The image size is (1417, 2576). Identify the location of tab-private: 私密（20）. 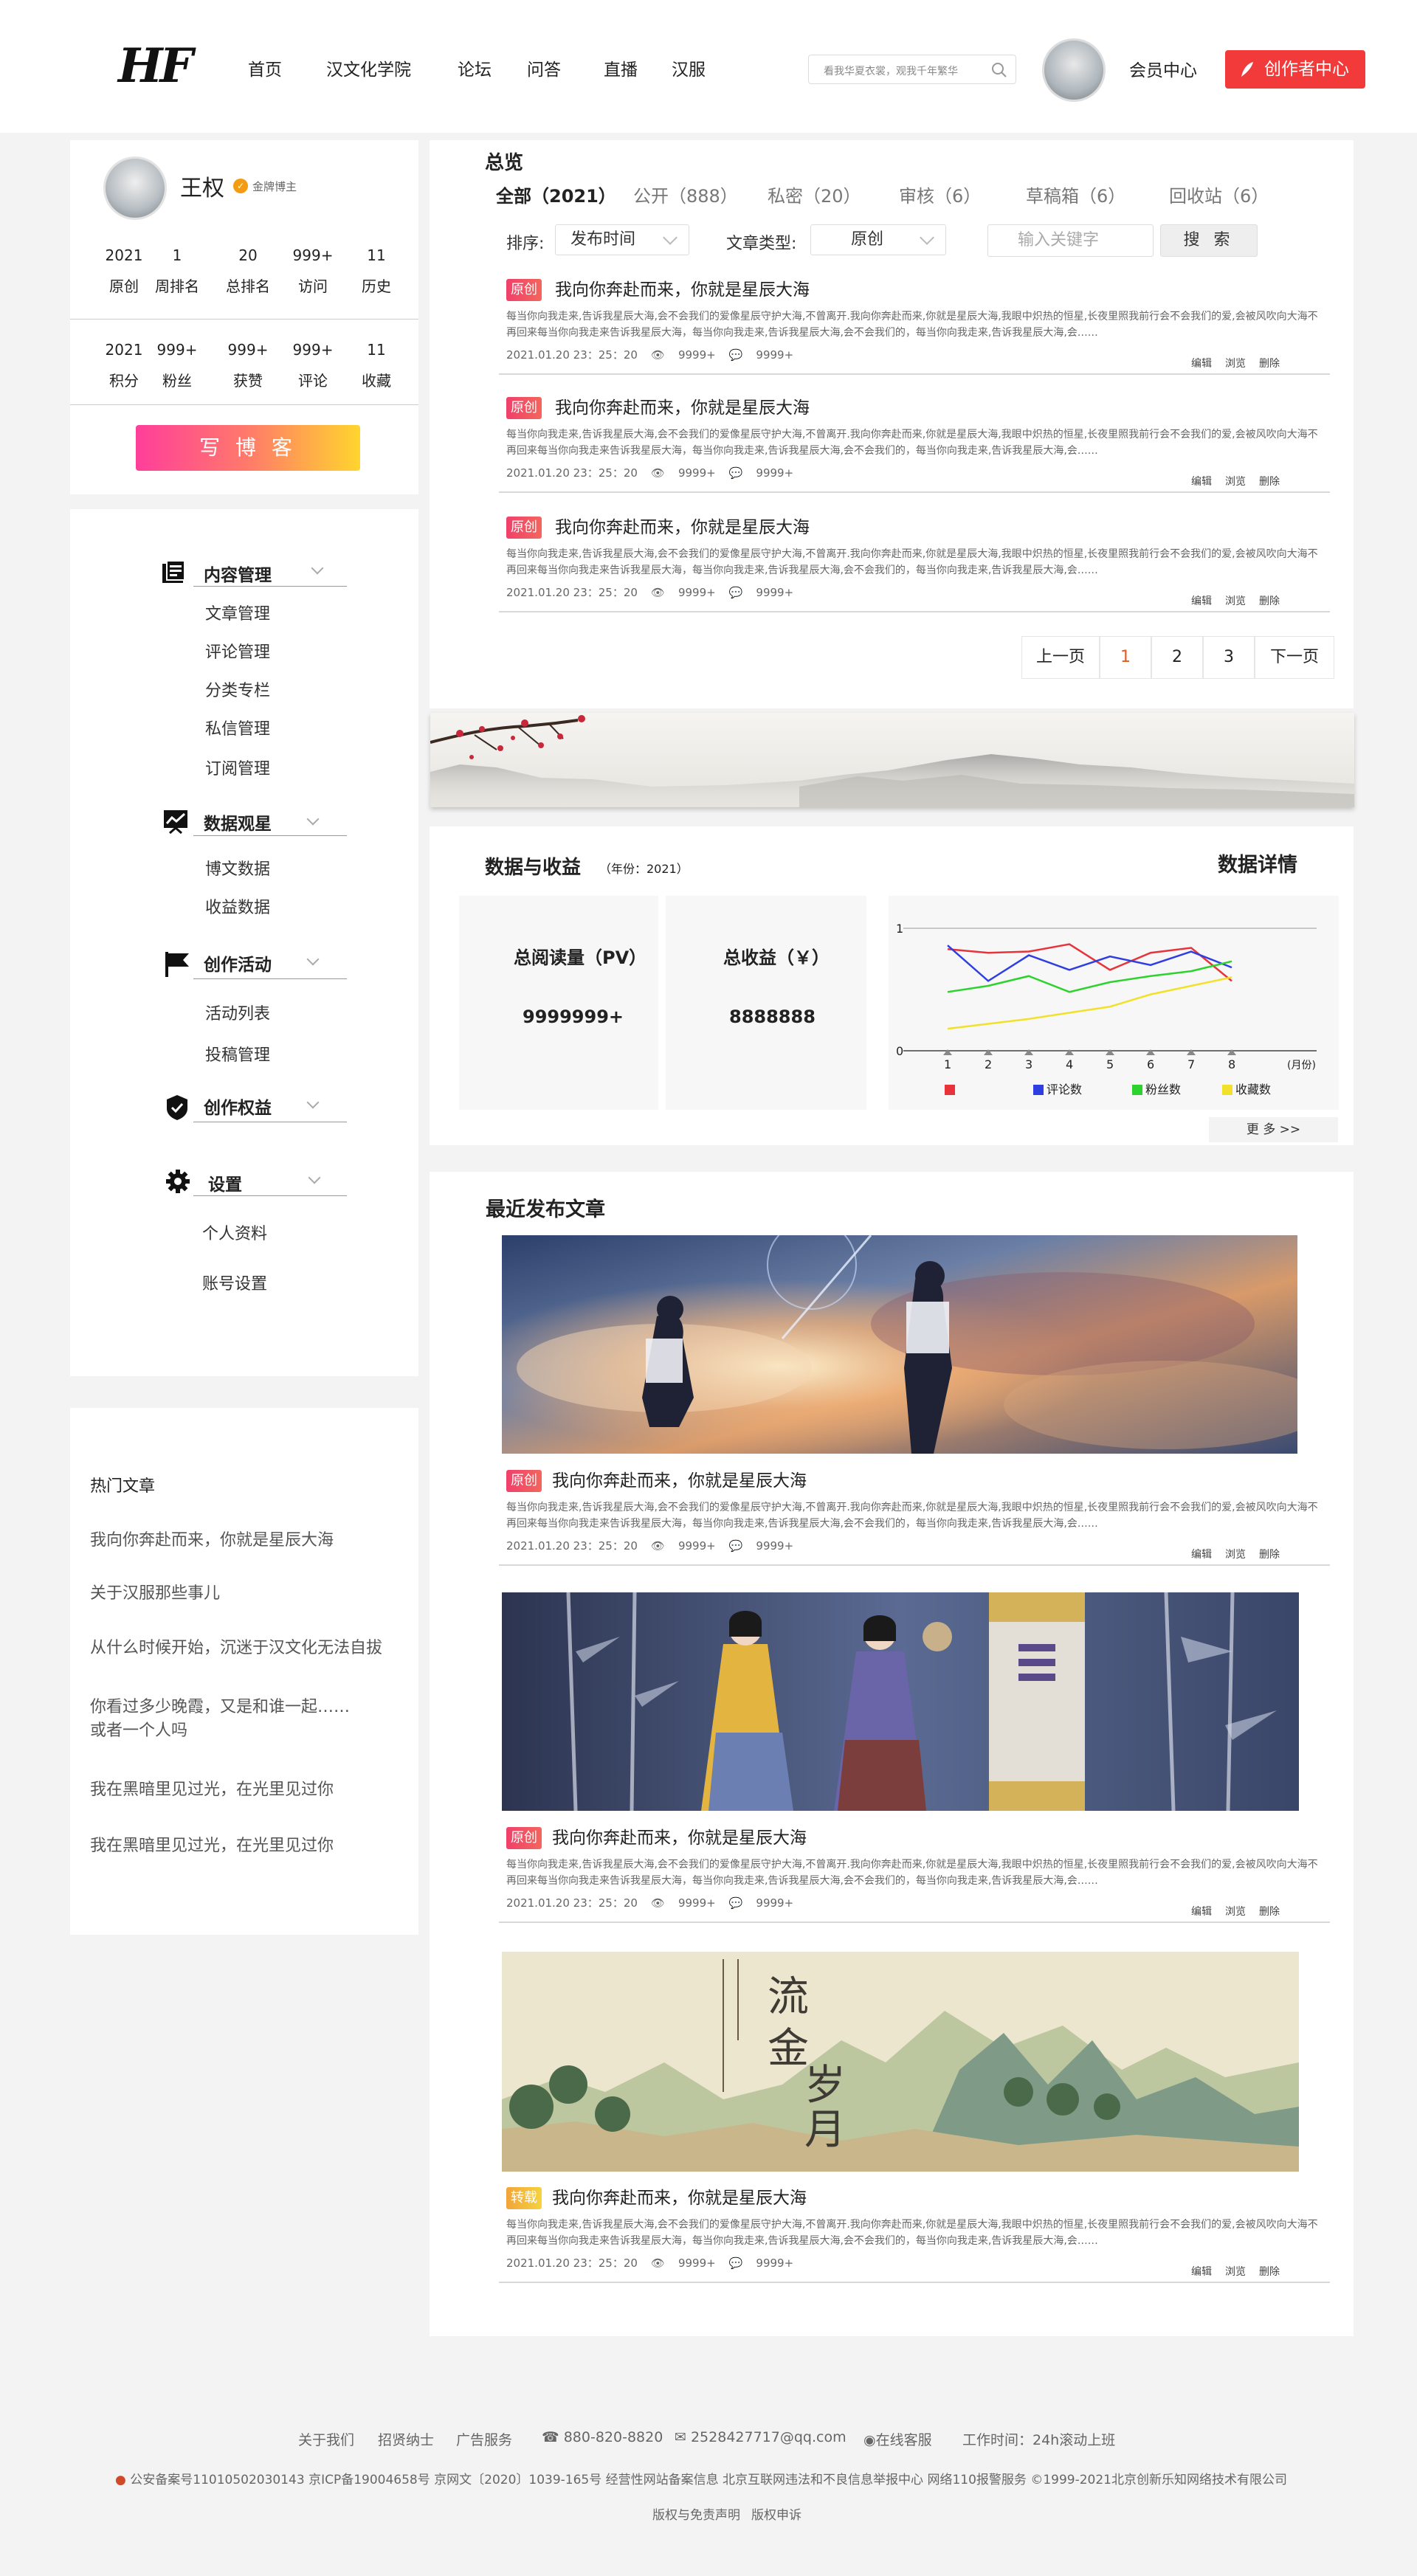
(814, 195).